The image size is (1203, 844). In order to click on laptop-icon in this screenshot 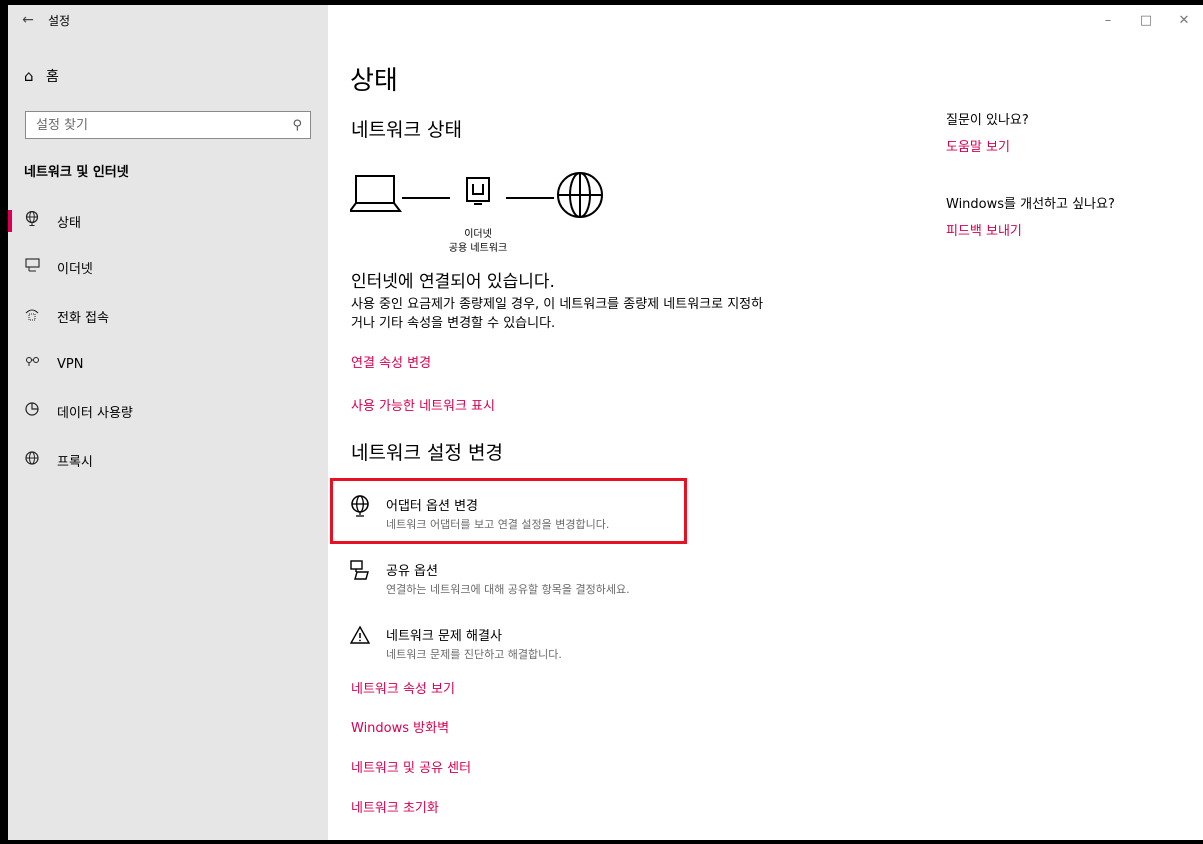, I will do `click(375, 193)`.